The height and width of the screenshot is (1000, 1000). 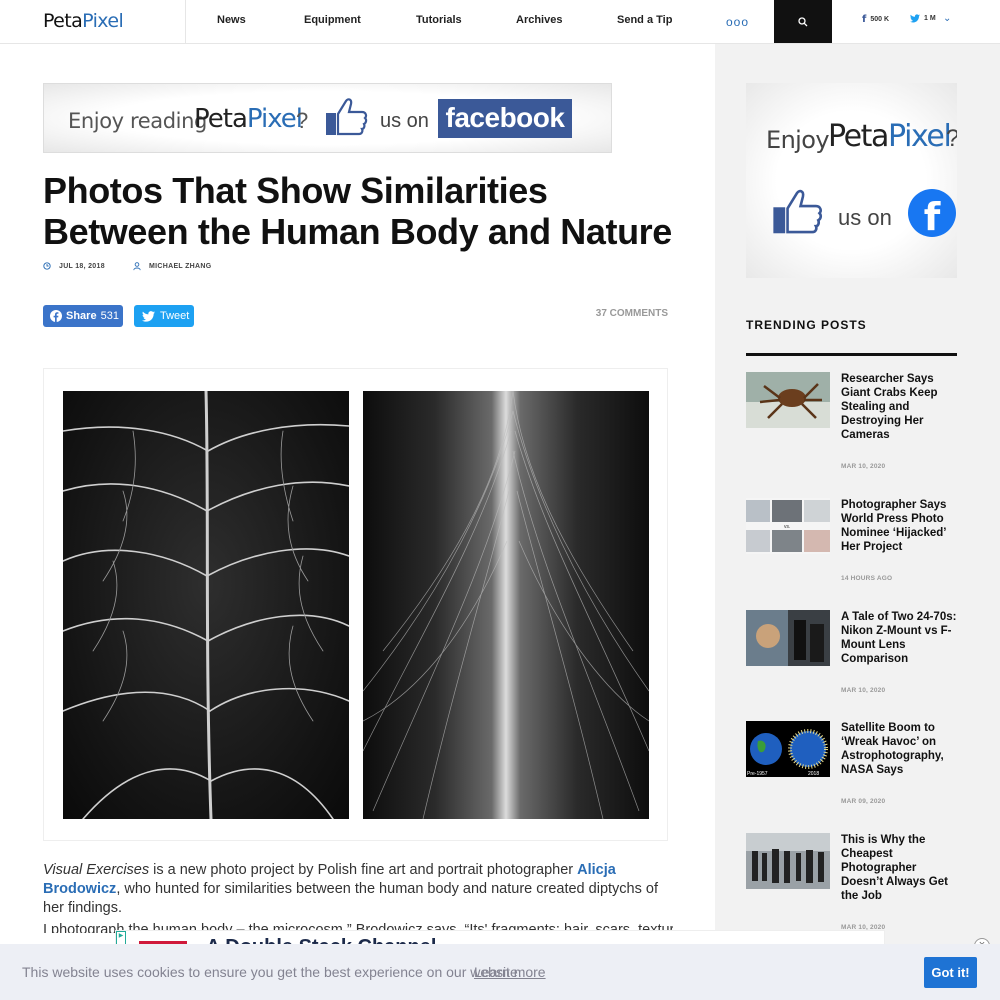 I want to click on logo-divider, so click(x=185, y=21).